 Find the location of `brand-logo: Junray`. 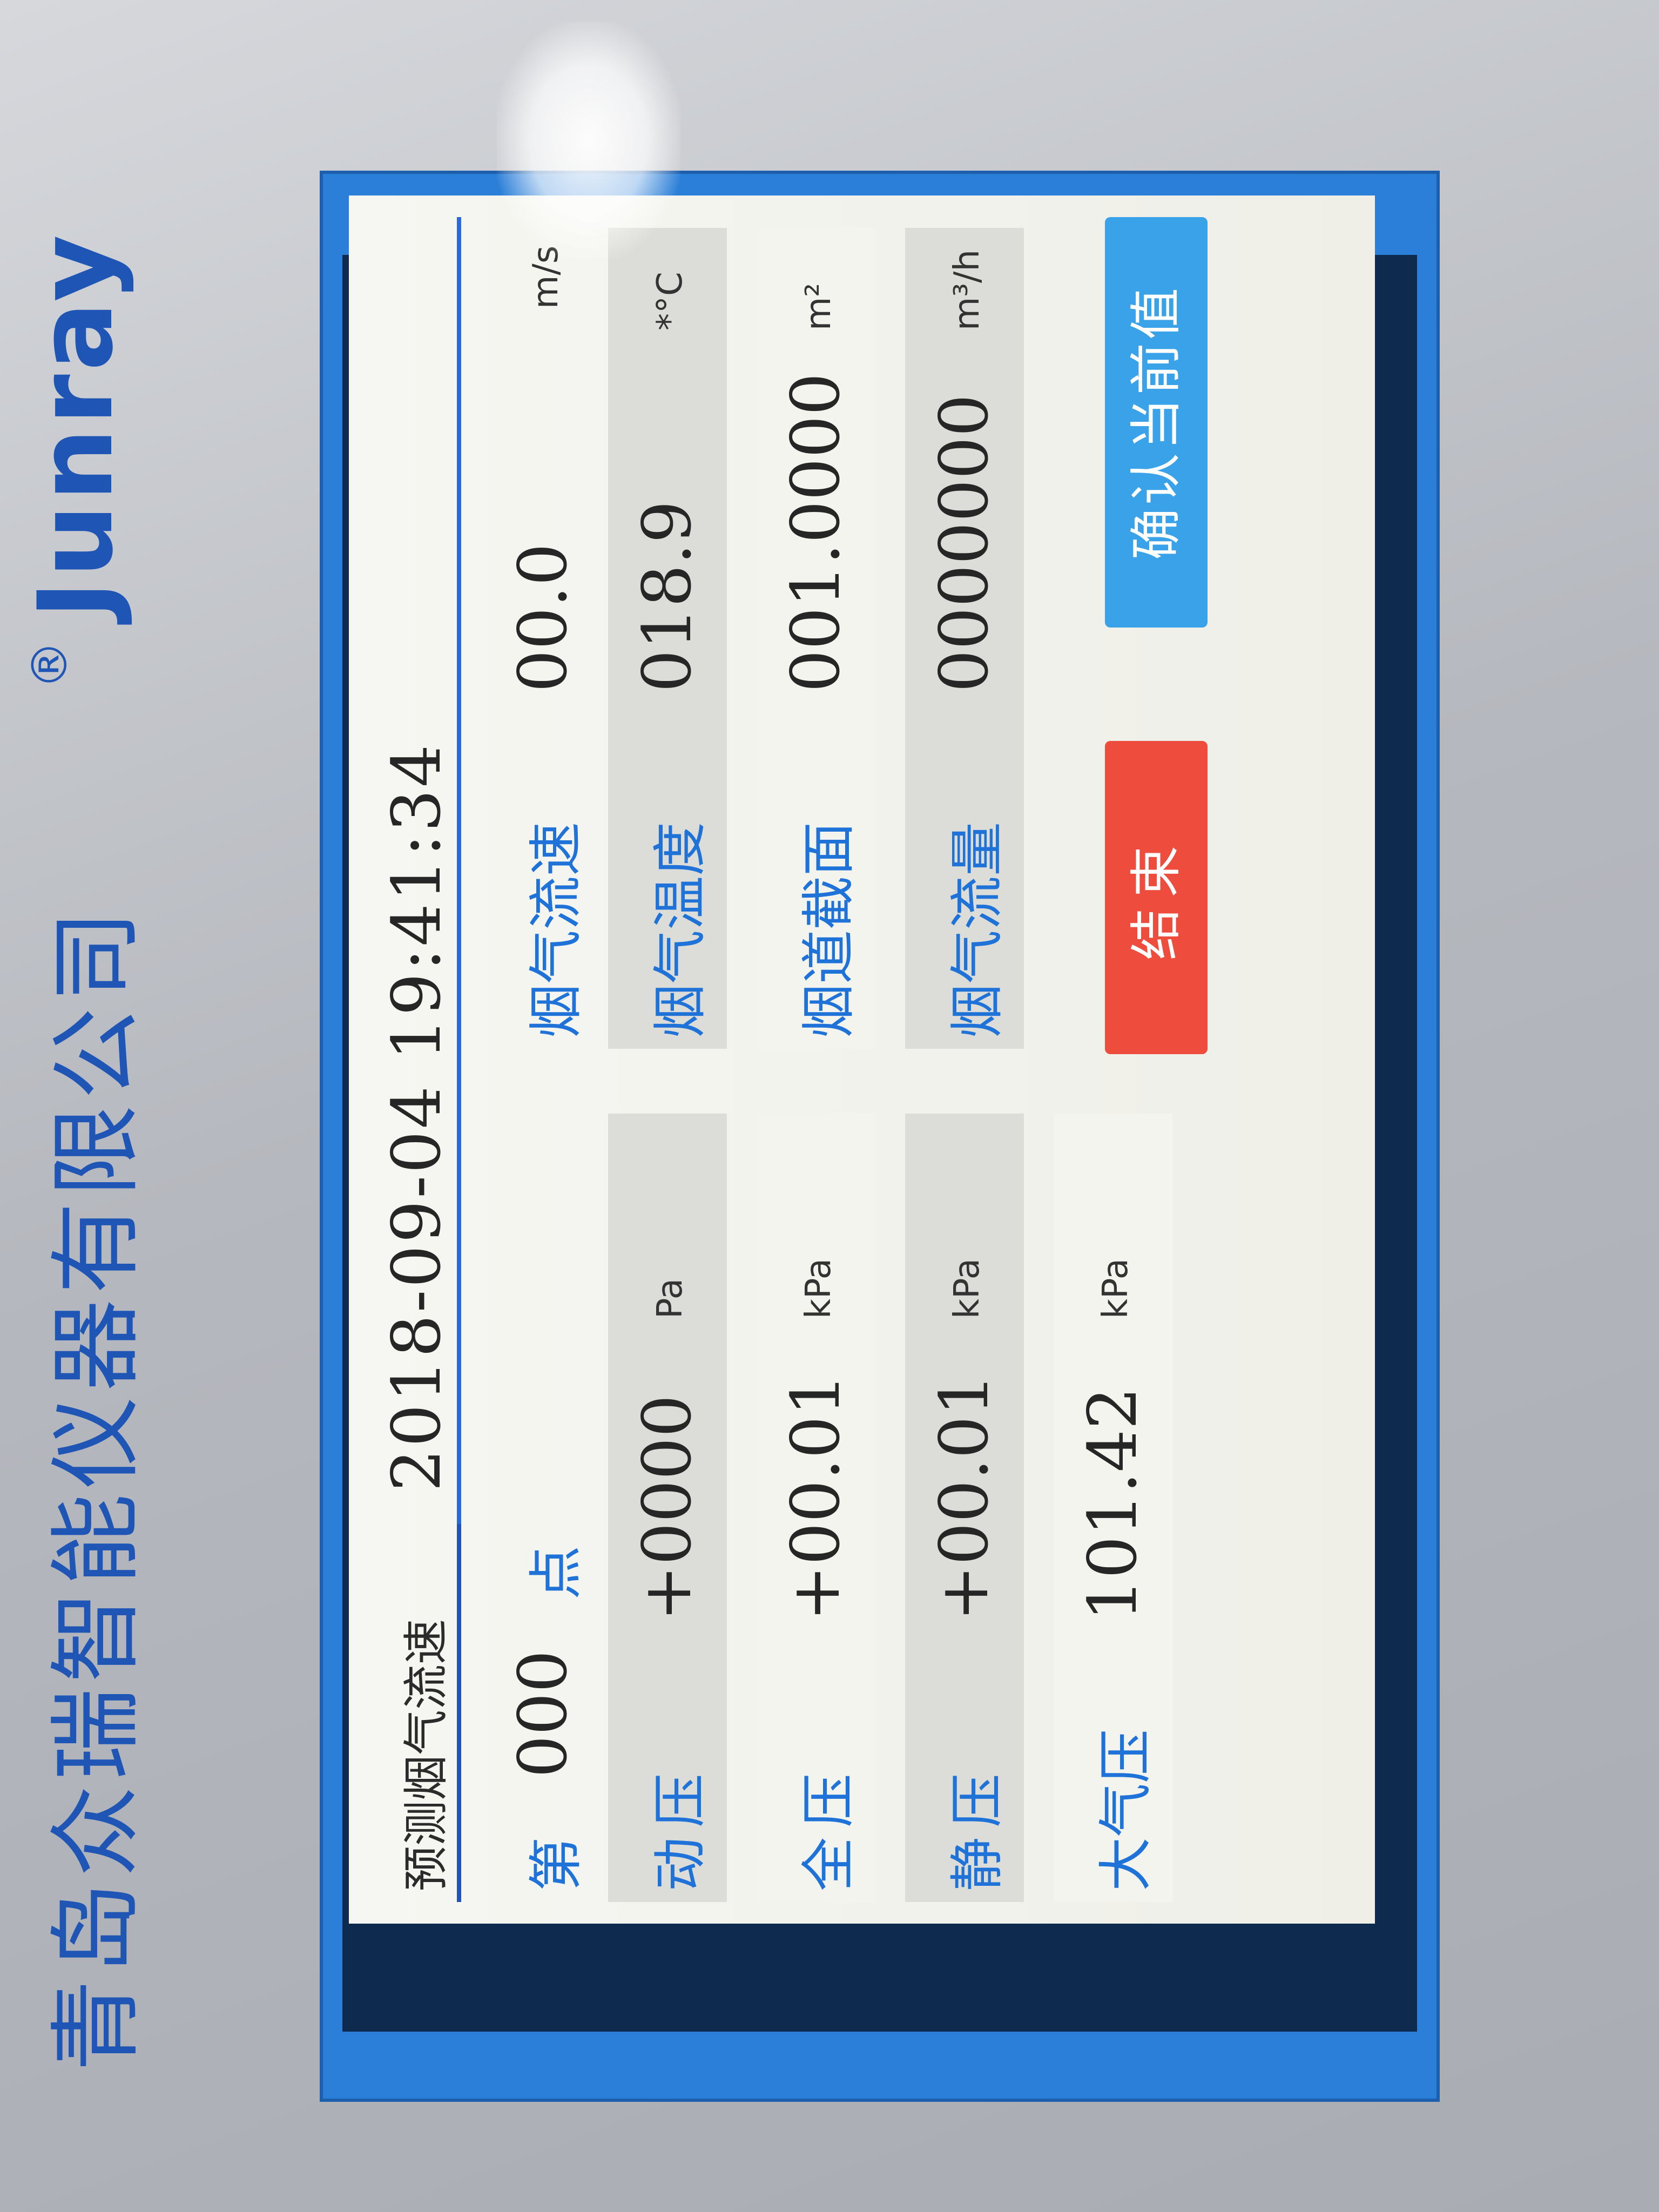

brand-logo: Junray is located at coordinates (76, 425).